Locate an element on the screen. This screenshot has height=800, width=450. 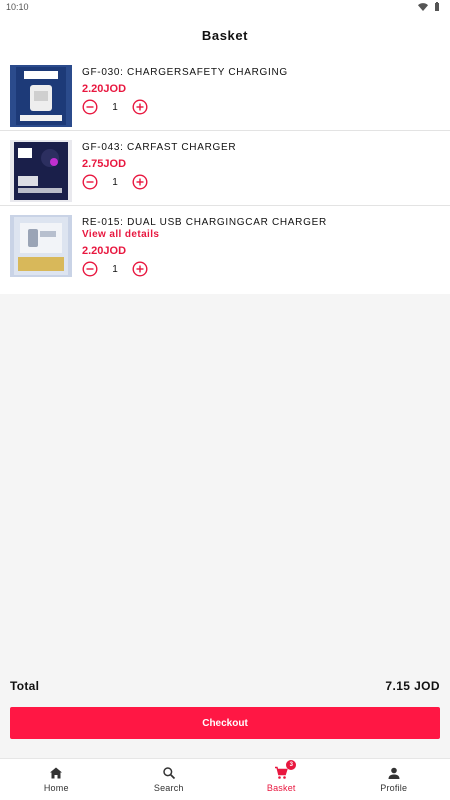
nav-profile-label: Profile is located at coordinates (394, 788).